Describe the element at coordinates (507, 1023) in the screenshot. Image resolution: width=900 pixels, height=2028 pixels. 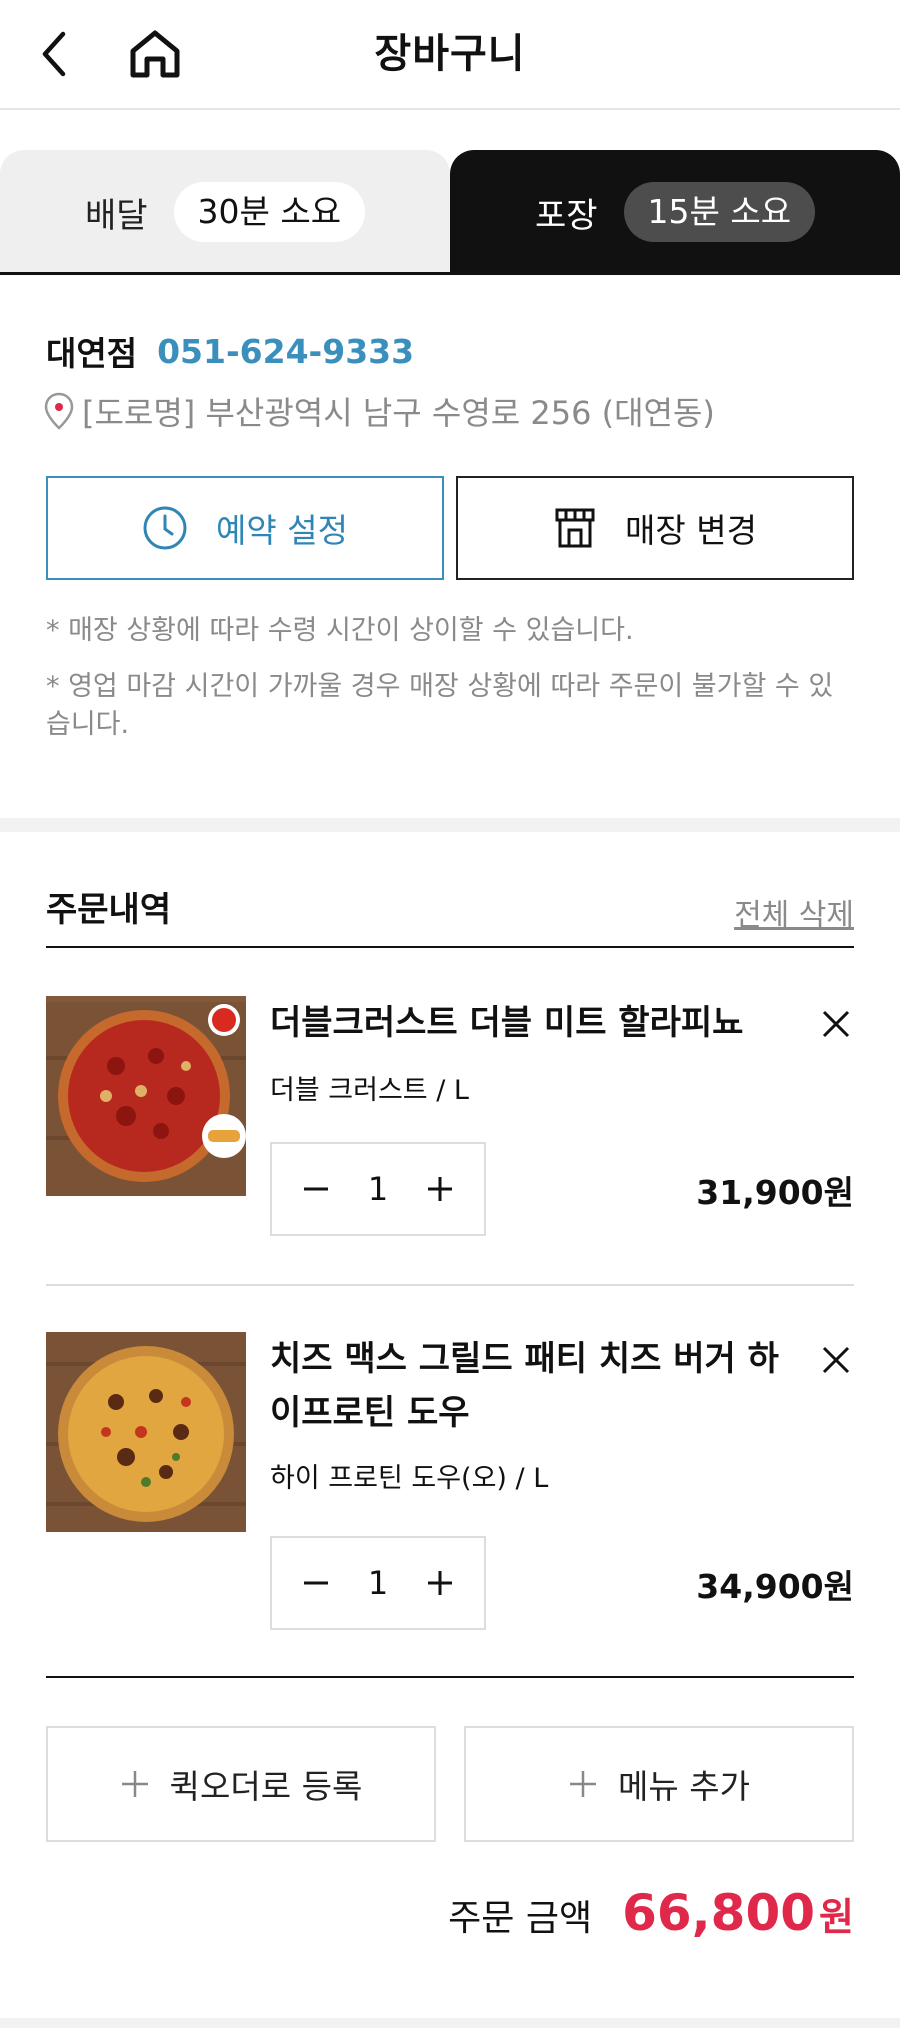
I see `item-name: 더블크러스트 더블 미트 할라피뇨` at that location.